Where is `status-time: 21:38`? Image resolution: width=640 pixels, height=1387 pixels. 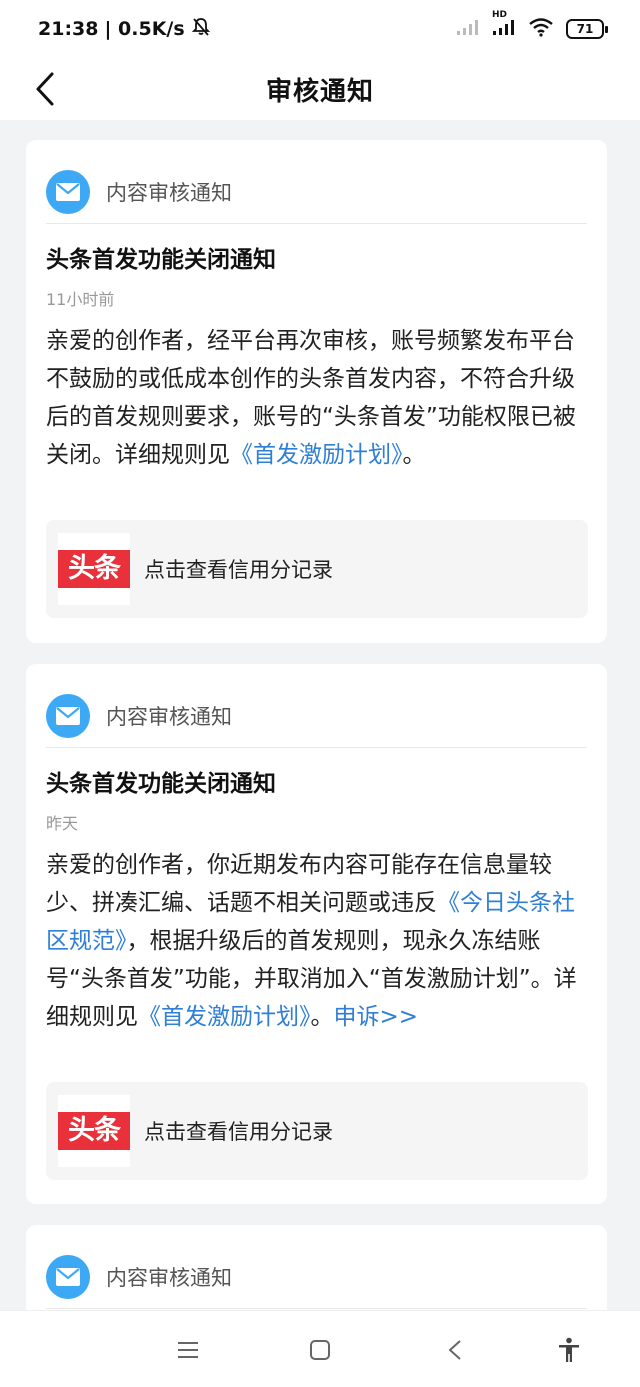 status-time: 21:38 is located at coordinates (68, 29).